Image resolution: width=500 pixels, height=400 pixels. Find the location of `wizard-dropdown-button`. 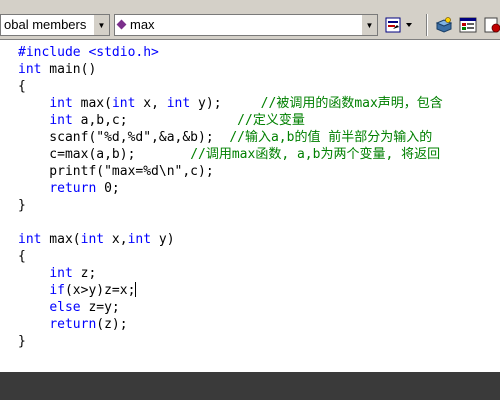

wizard-dropdown-button is located at coordinates (400, 25).